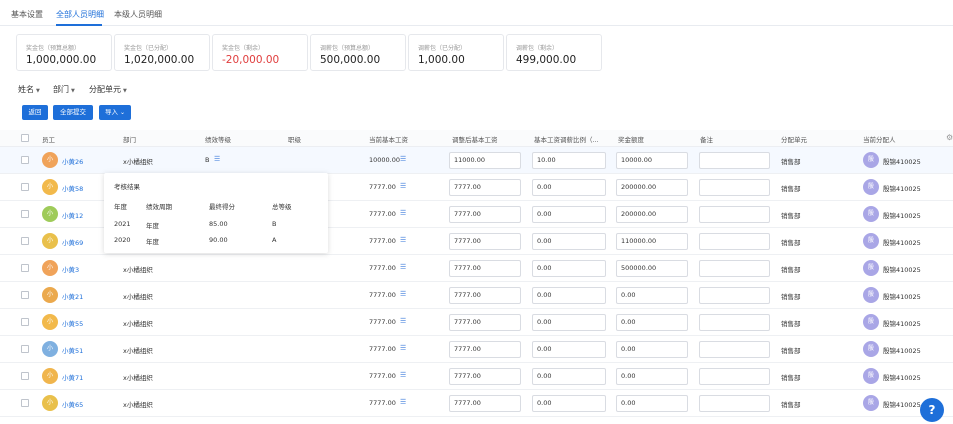 This screenshot has height=424, width=953. What do you see at coordinates (949, 137) in the screenshot?
I see `gear-icon: ⚙` at bounding box center [949, 137].